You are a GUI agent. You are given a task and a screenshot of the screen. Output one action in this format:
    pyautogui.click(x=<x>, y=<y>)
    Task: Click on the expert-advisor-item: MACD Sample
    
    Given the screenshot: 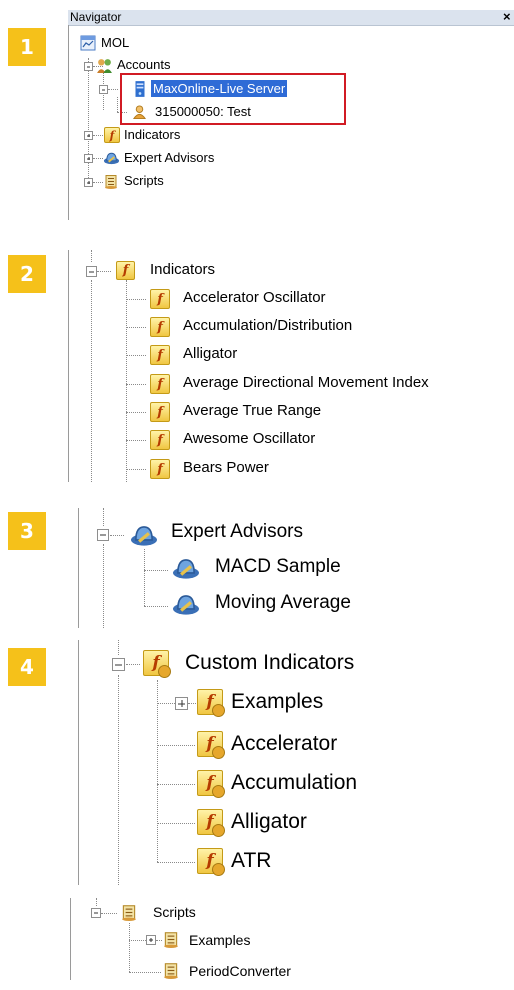 What is the action you would take?
    pyautogui.click(x=278, y=567)
    